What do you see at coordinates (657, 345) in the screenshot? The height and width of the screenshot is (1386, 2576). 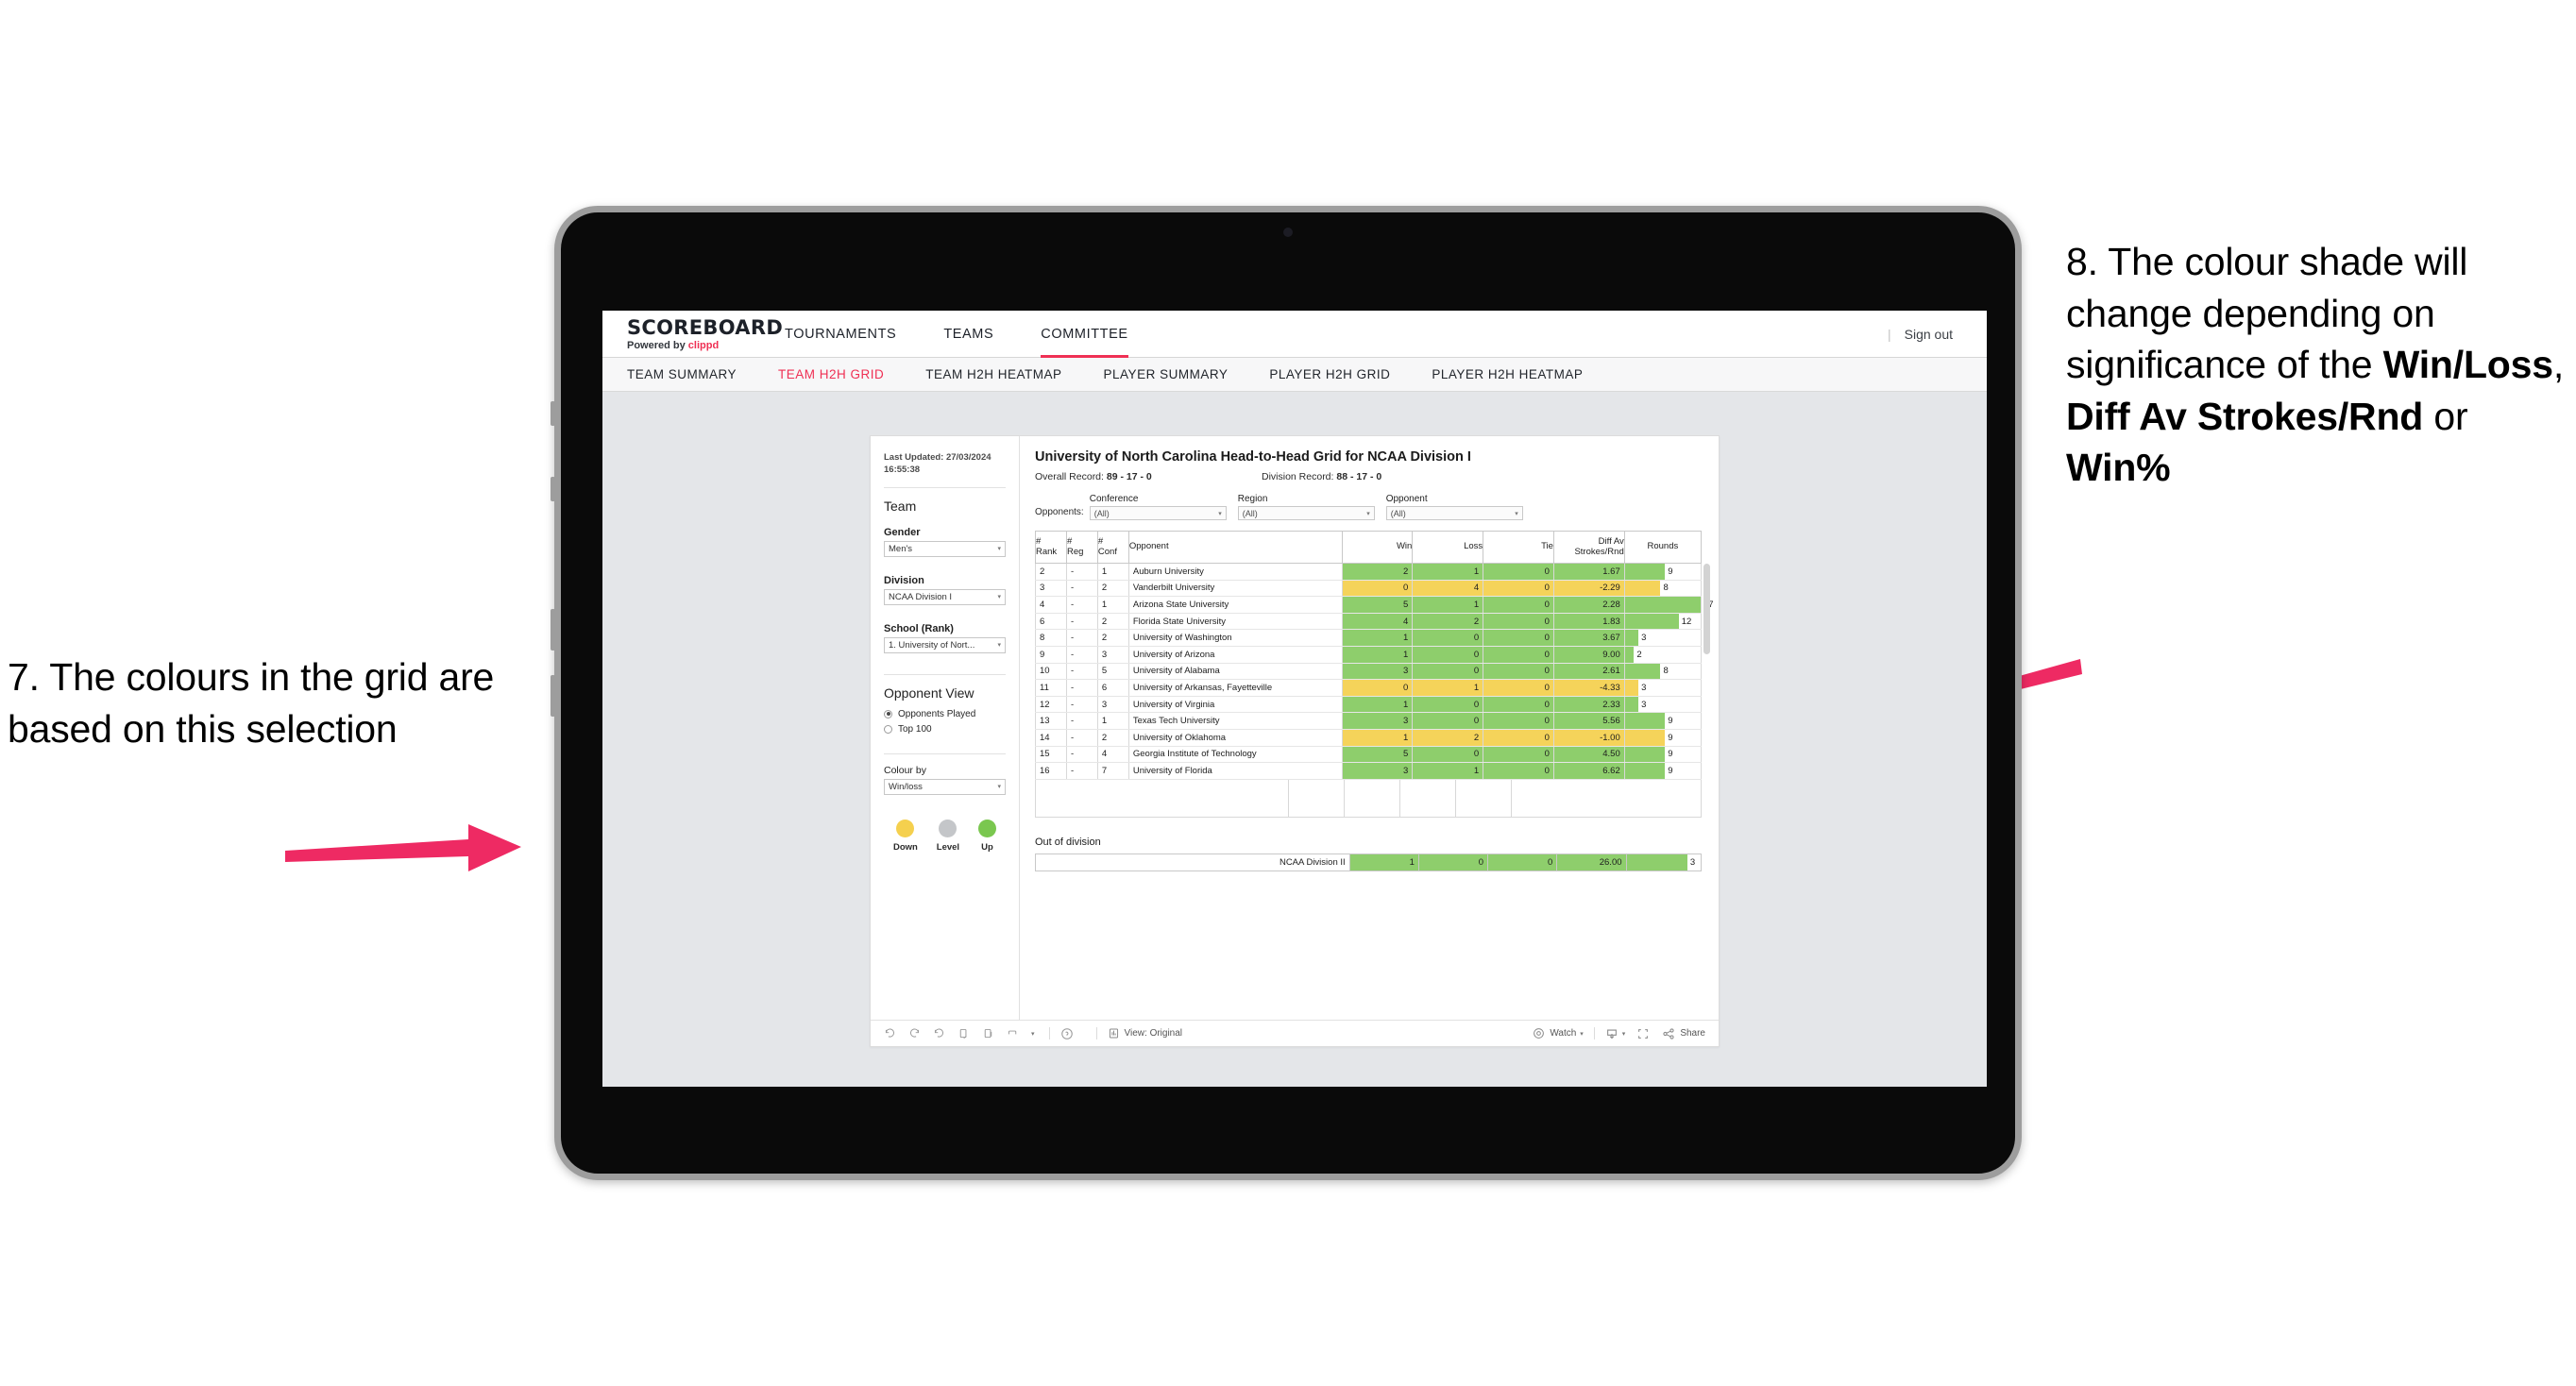 I see `brand-sub-prefix: Powered by` at bounding box center [657, 345].